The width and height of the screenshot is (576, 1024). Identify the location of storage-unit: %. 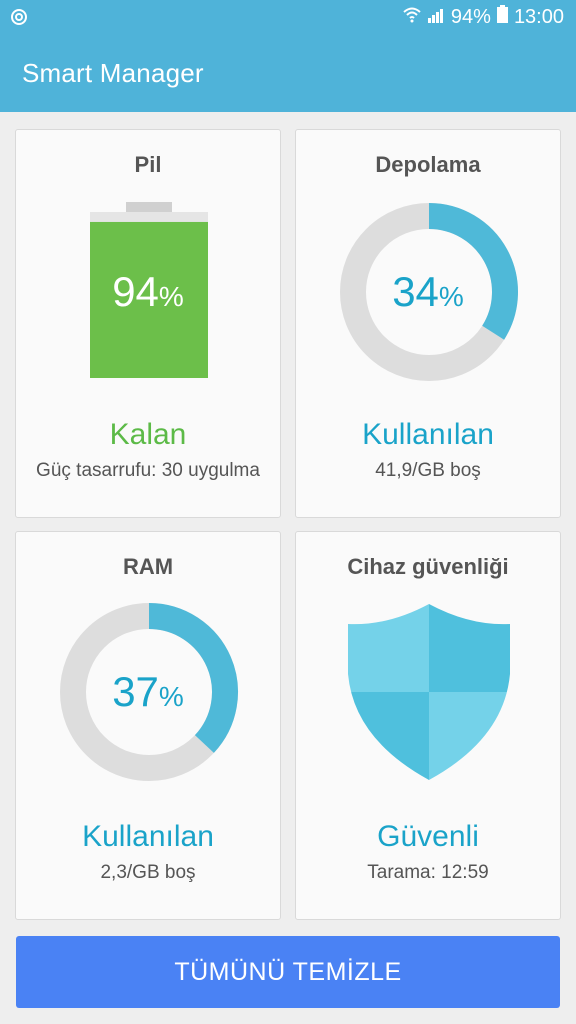
(451, 296).